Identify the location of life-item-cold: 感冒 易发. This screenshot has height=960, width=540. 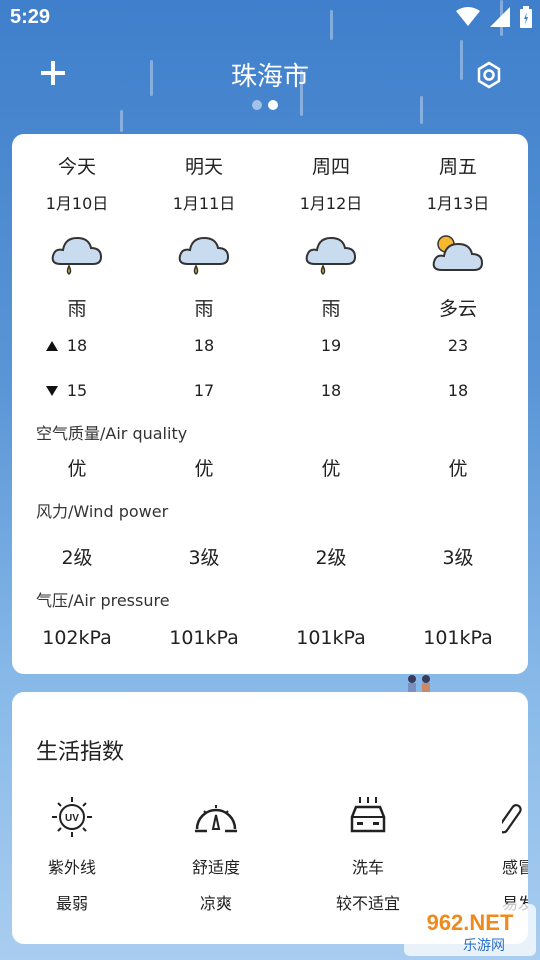
(494, 853).